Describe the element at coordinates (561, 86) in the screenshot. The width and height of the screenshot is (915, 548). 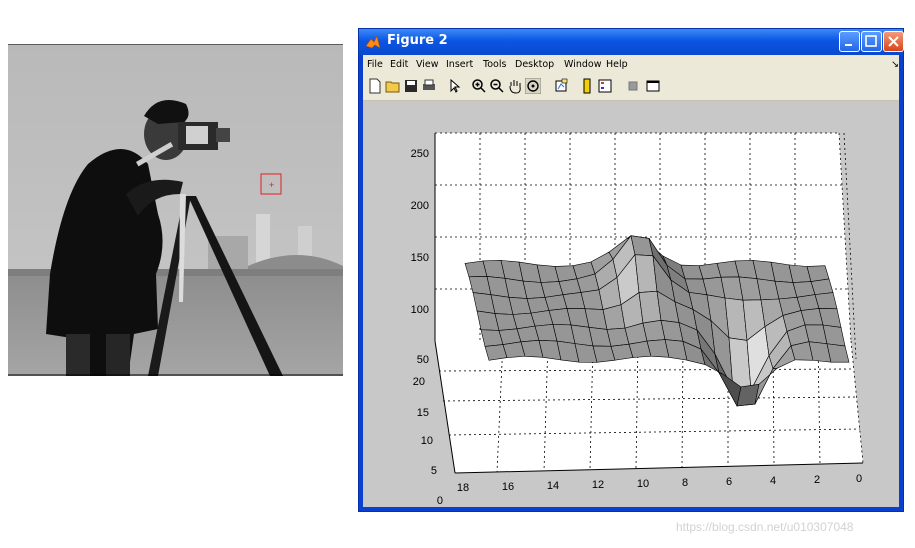
I see `data-cursor-icon` at that location.